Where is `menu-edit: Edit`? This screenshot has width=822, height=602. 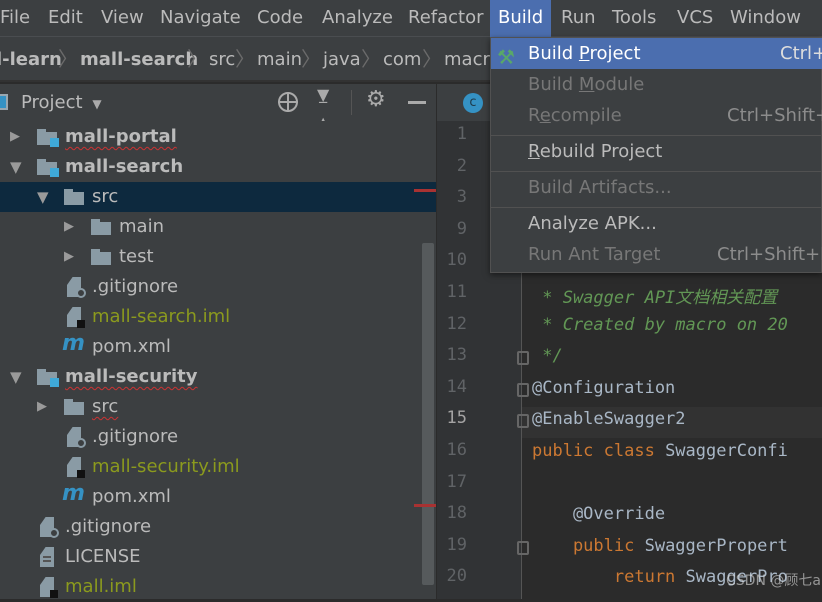 menu-edit: Edit is located at coordinates (65, 18).